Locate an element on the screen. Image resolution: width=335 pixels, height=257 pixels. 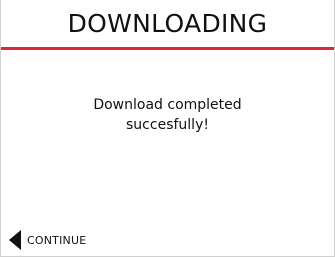
status-message-line-1: Download completed is located at coordinates (167, 105).